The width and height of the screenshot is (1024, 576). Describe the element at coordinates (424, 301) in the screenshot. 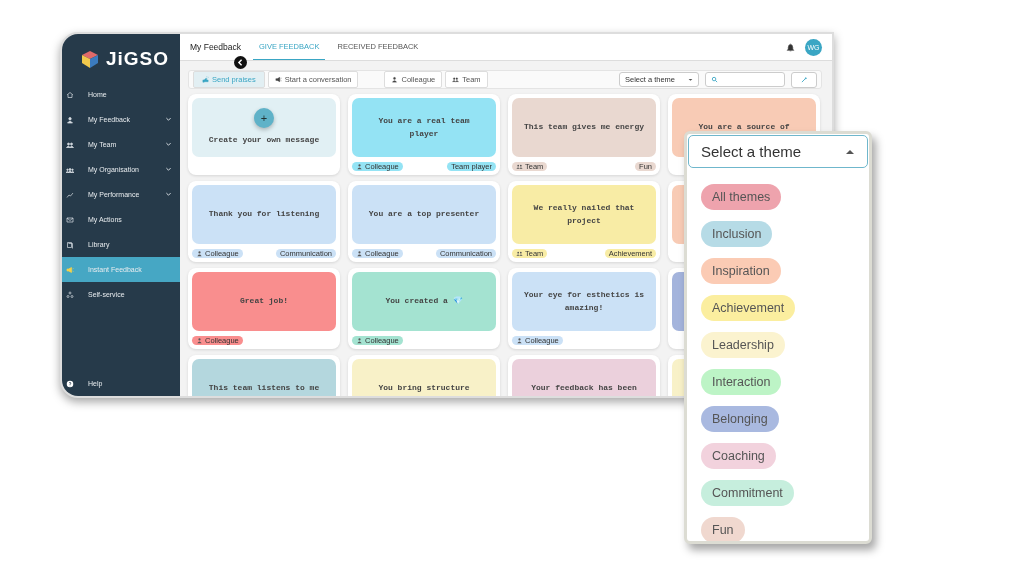

I see `card-text: You created a 💎` at that location.